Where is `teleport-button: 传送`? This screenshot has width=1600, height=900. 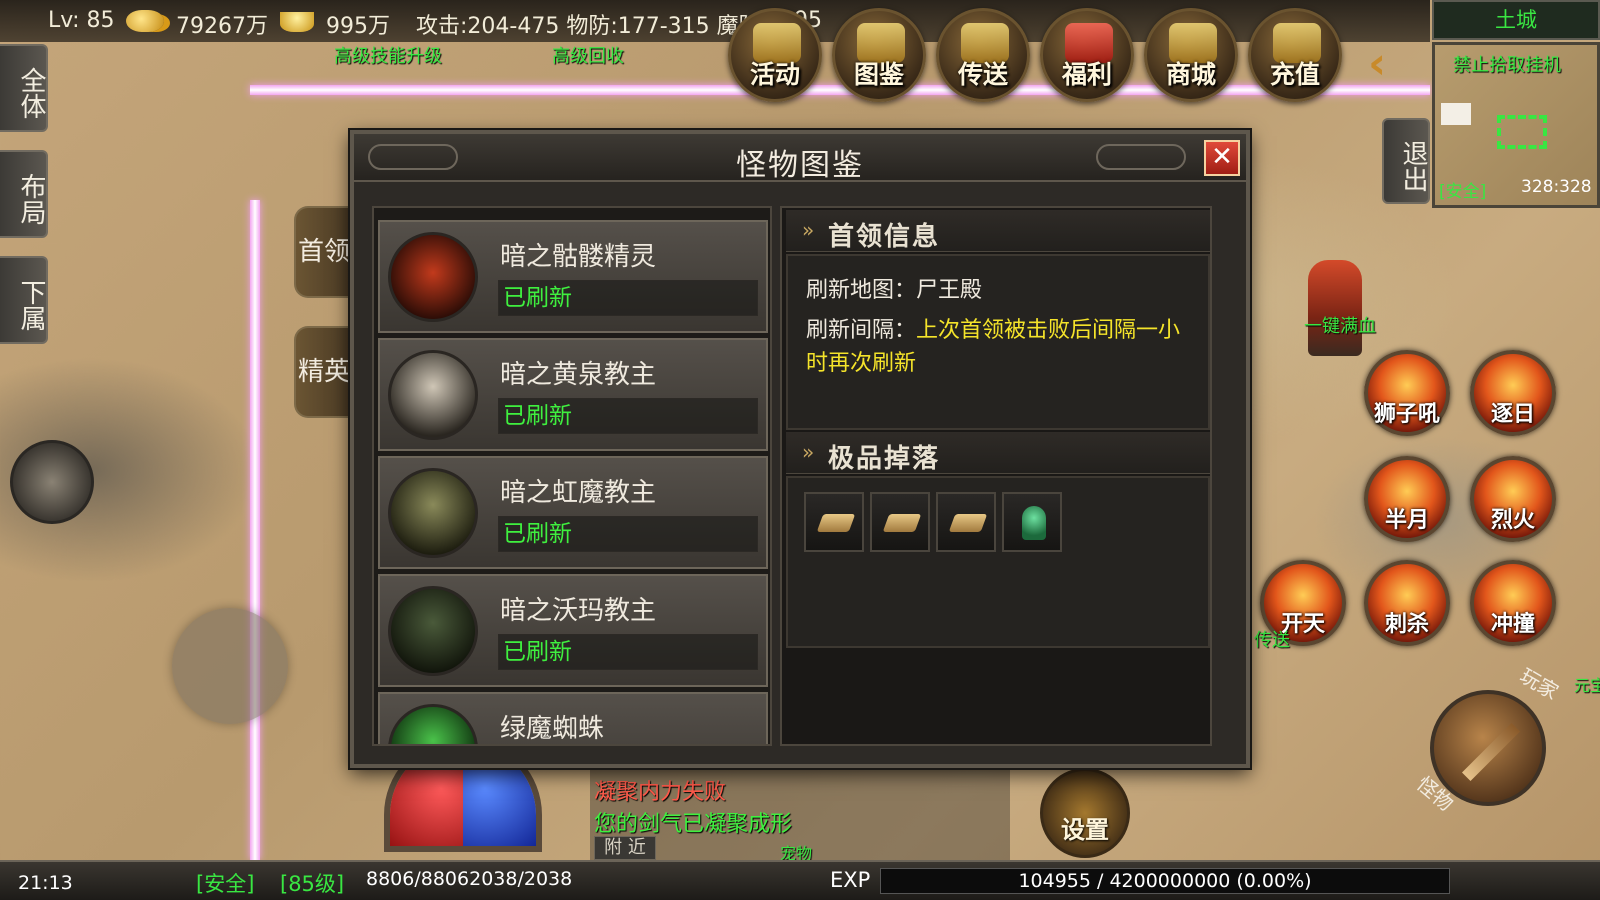
teleport-button: 传送 is located at coordinates (983, 55).